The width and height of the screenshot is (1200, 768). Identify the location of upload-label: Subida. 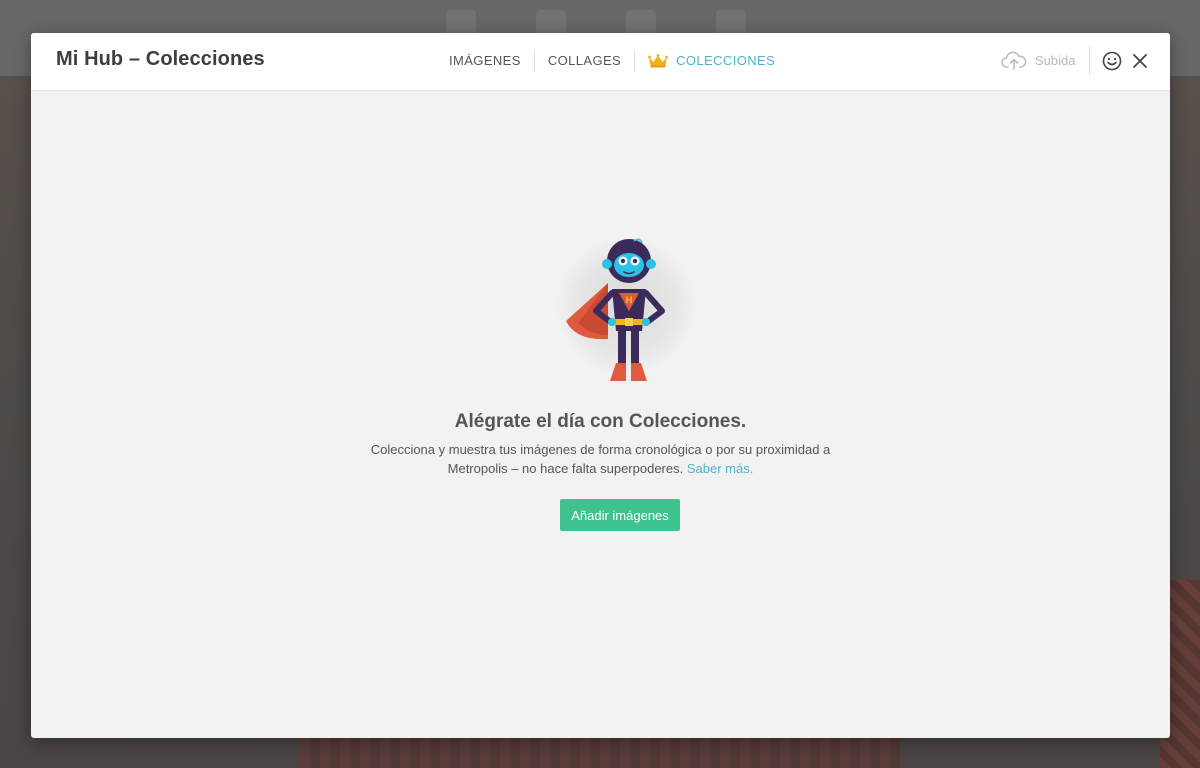
(1055, 60).